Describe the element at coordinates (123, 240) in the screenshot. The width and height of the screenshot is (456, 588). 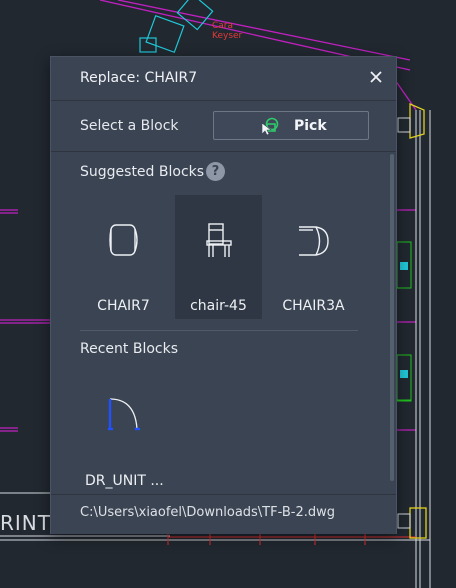
I see `chair-top-view-icon` at that location.